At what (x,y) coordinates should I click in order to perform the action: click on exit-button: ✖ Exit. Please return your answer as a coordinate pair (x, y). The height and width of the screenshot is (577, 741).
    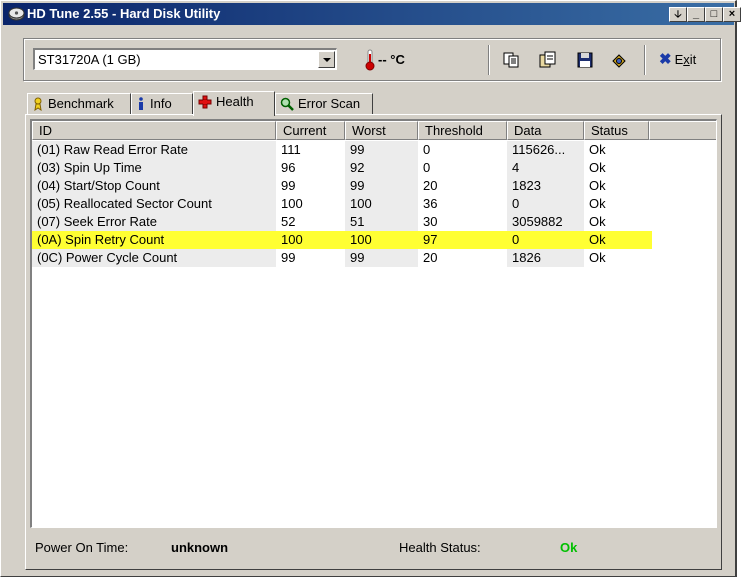
    Looking at the image, I should click on (677, 60).